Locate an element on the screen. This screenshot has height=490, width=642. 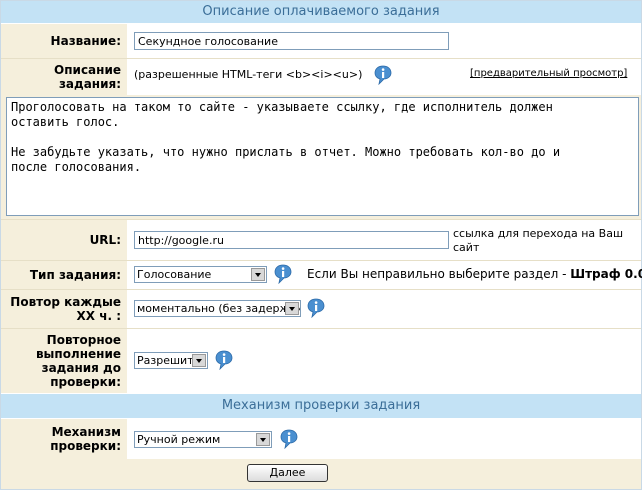
description-label-line1: Описание is located at coordinates (87, 70).